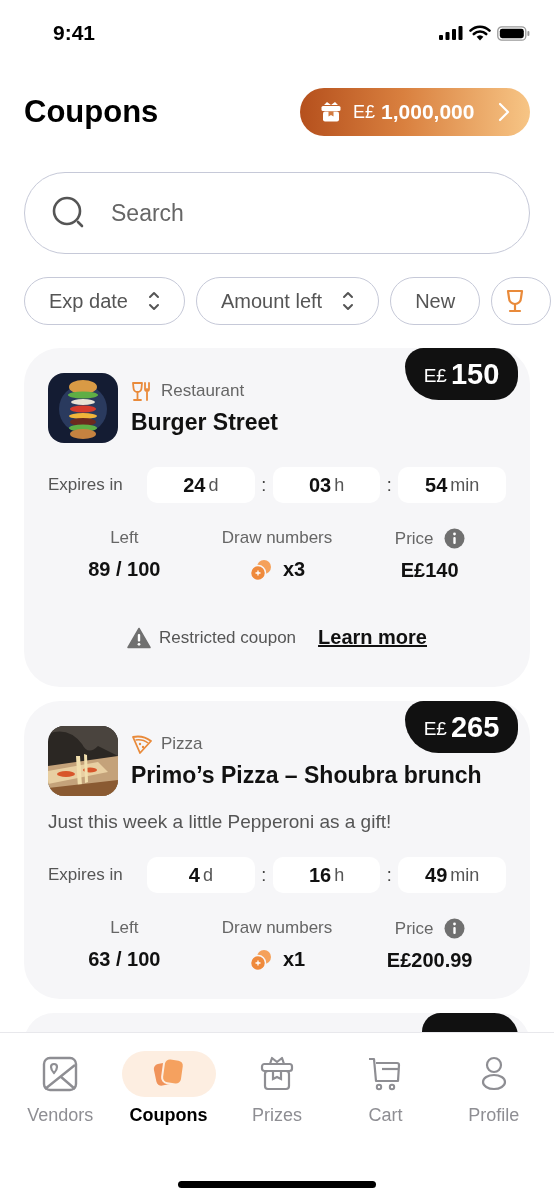 This screenshot has height=1200, width=554. I want to click on countdown-box: 03 h, so click(326, 485).